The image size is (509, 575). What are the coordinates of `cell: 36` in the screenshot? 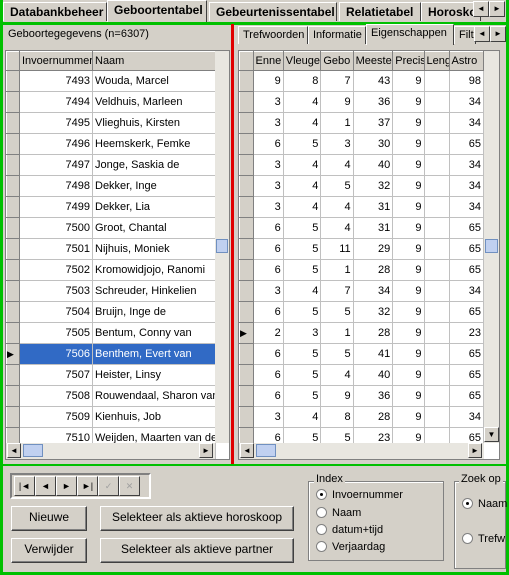 It's located at (373, 102).